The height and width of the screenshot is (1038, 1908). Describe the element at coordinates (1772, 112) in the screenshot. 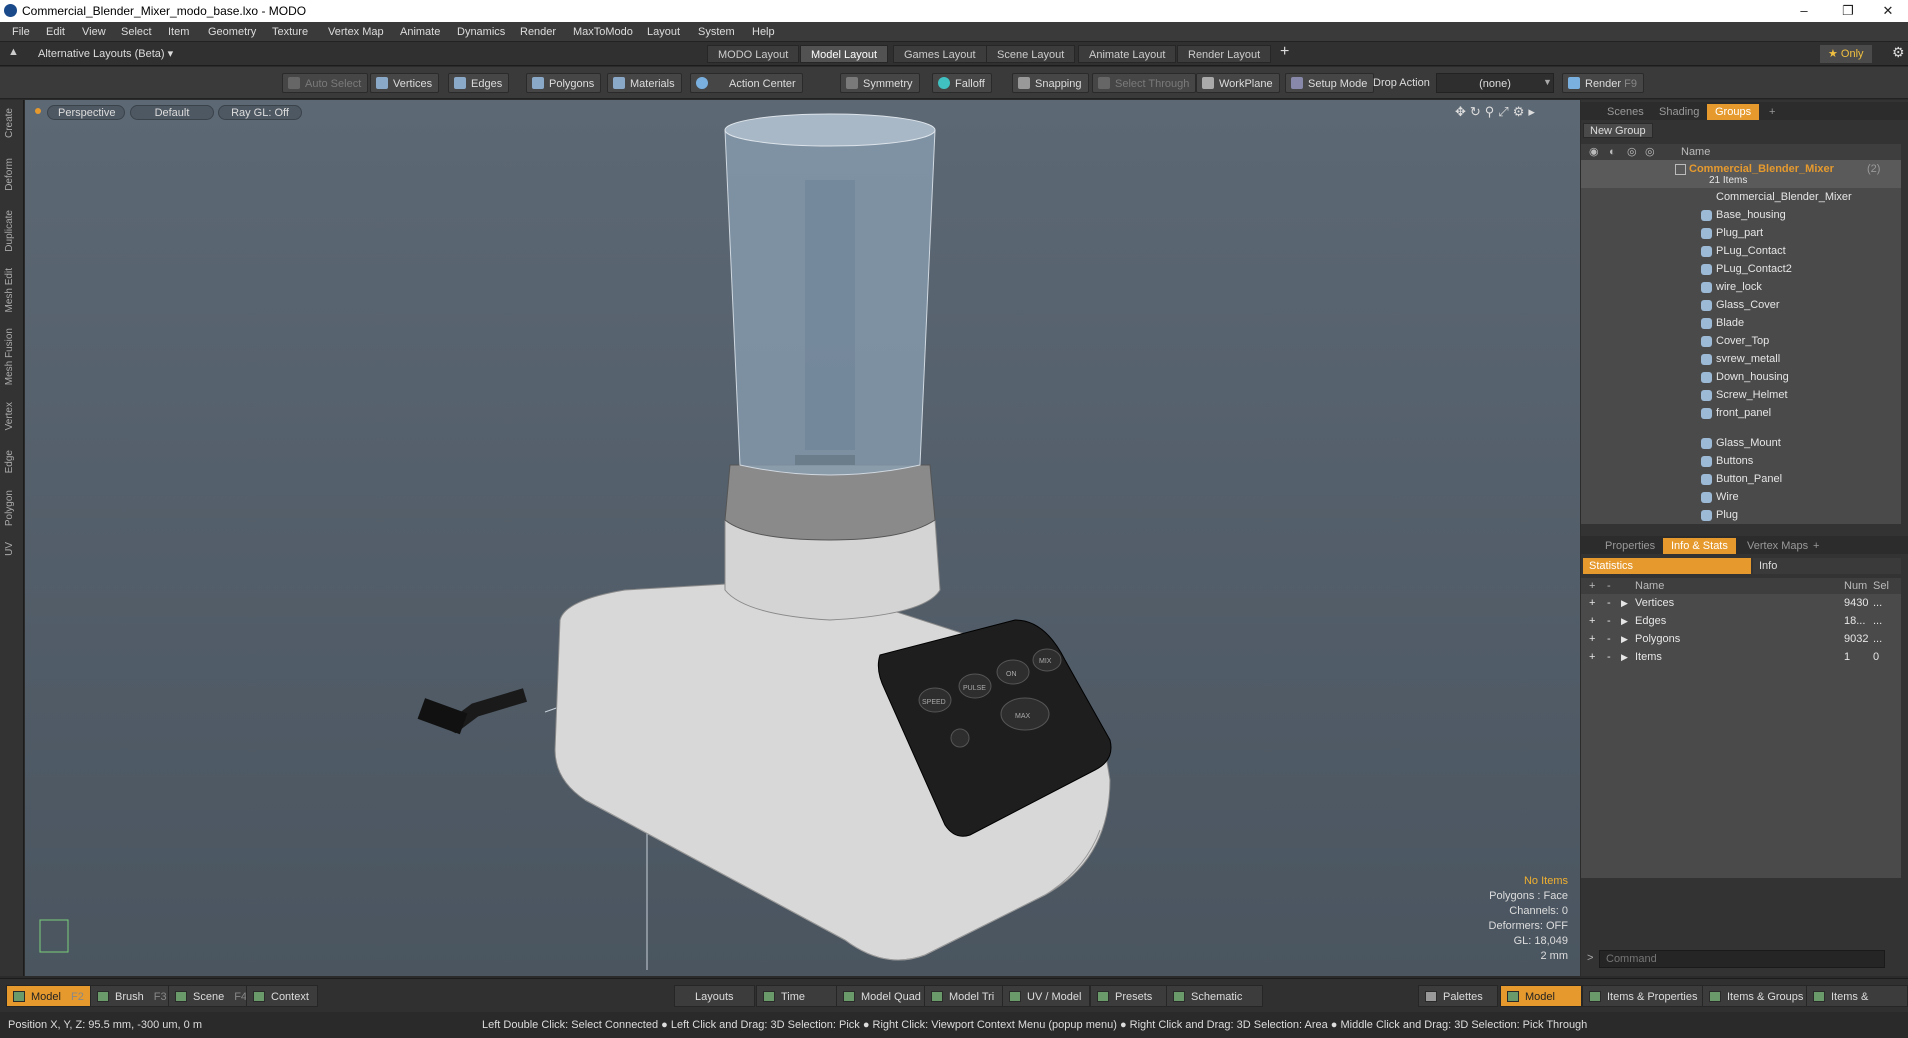

I see `add-tab-button: +` at that location.